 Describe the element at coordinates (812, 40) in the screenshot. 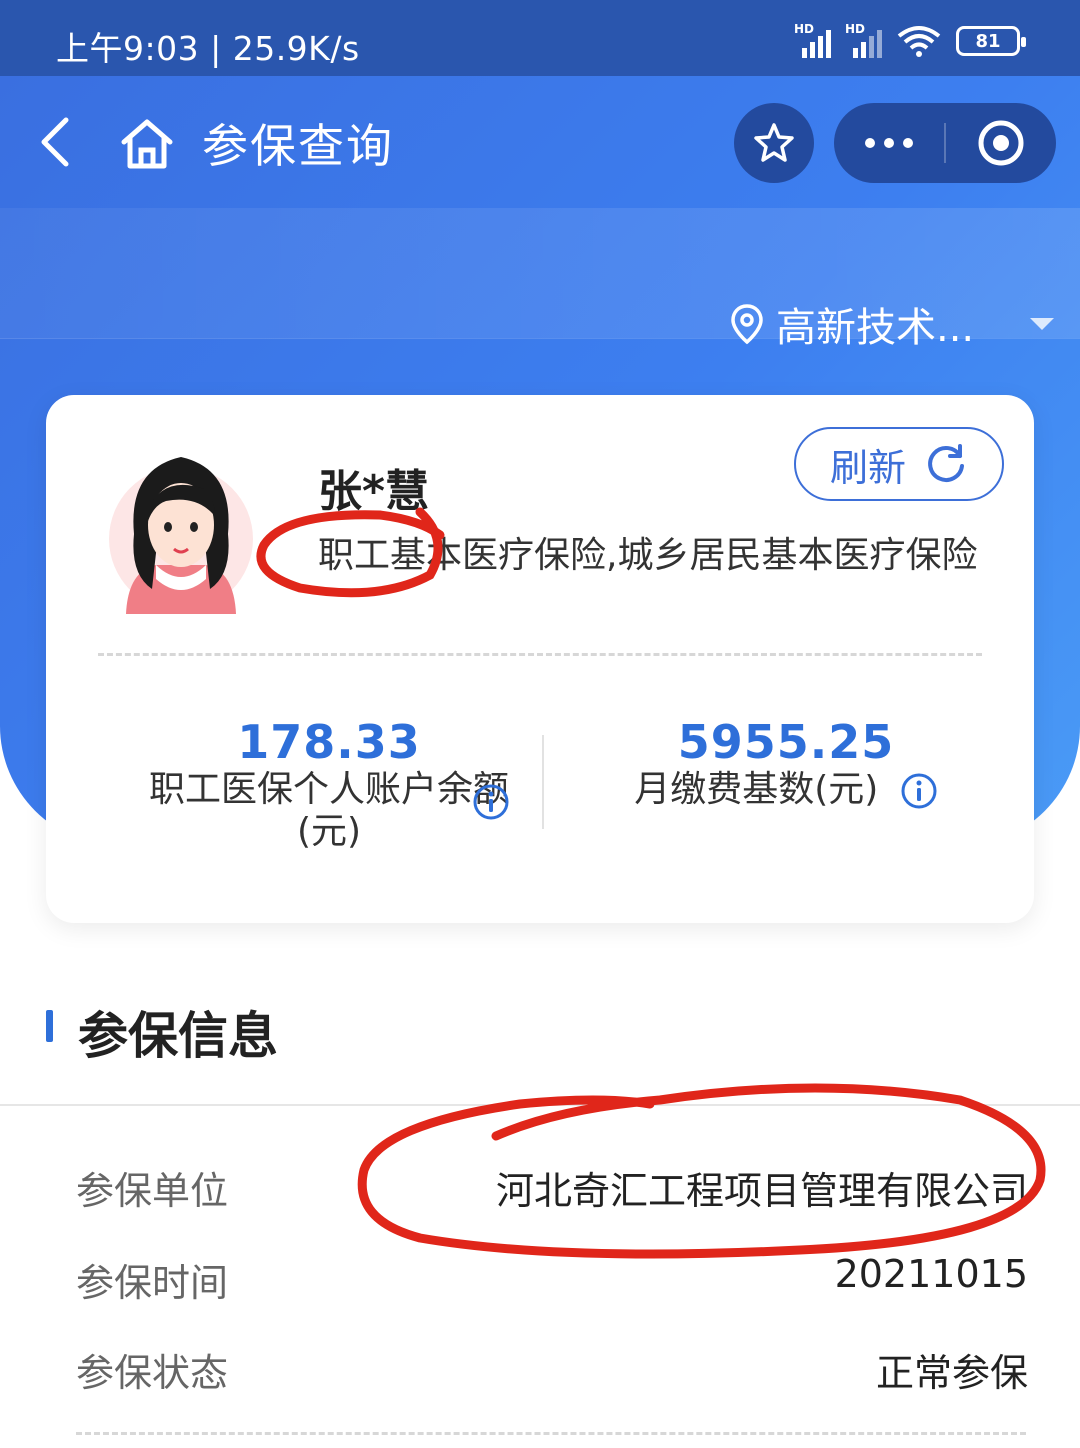

I see `signal-icon: HD` at that location.